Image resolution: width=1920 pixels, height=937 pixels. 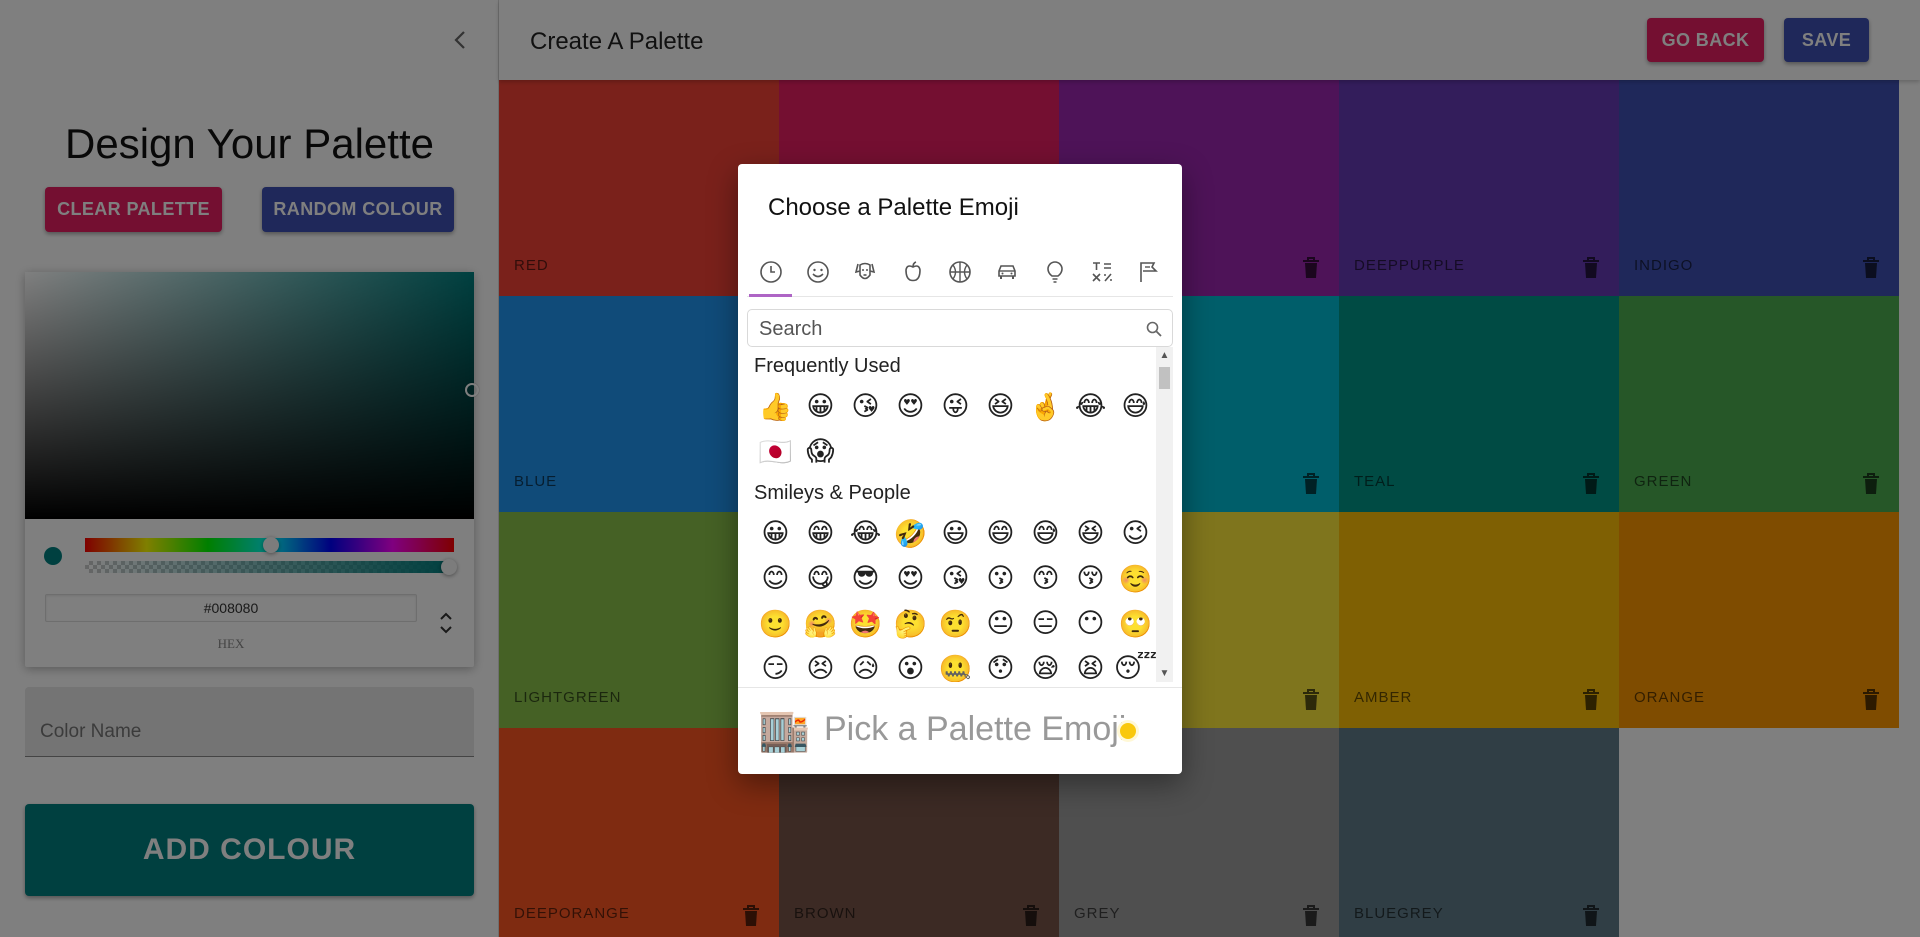 What do you see at coordinates (960, 451) in the screenshot?
I see `emoji-row: 🇯🇵 😱` at bounding box center [960, 451].